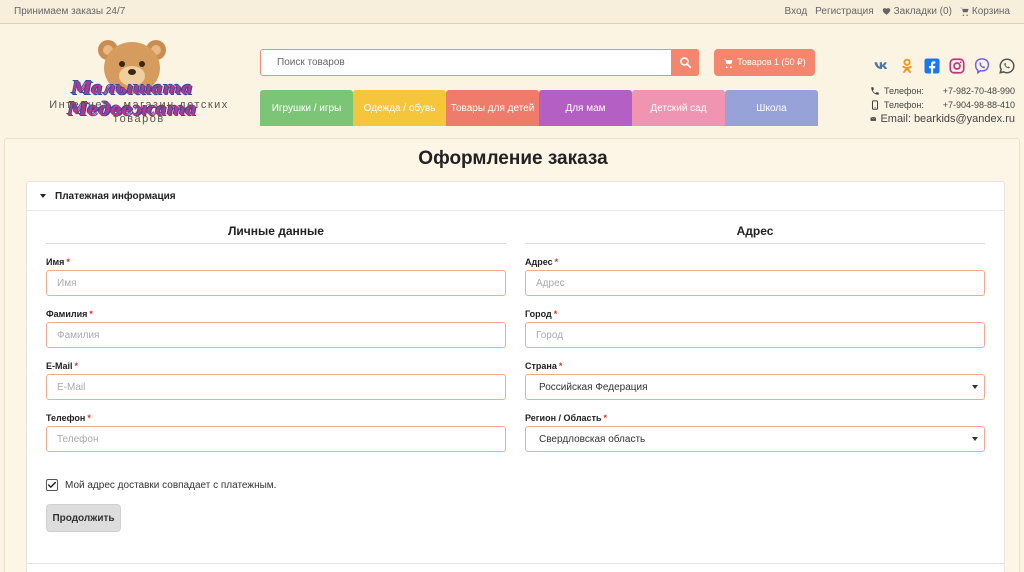 The height and width of the screenshot is (572, 1024). I want to click on search-icon, so click(685, 63).